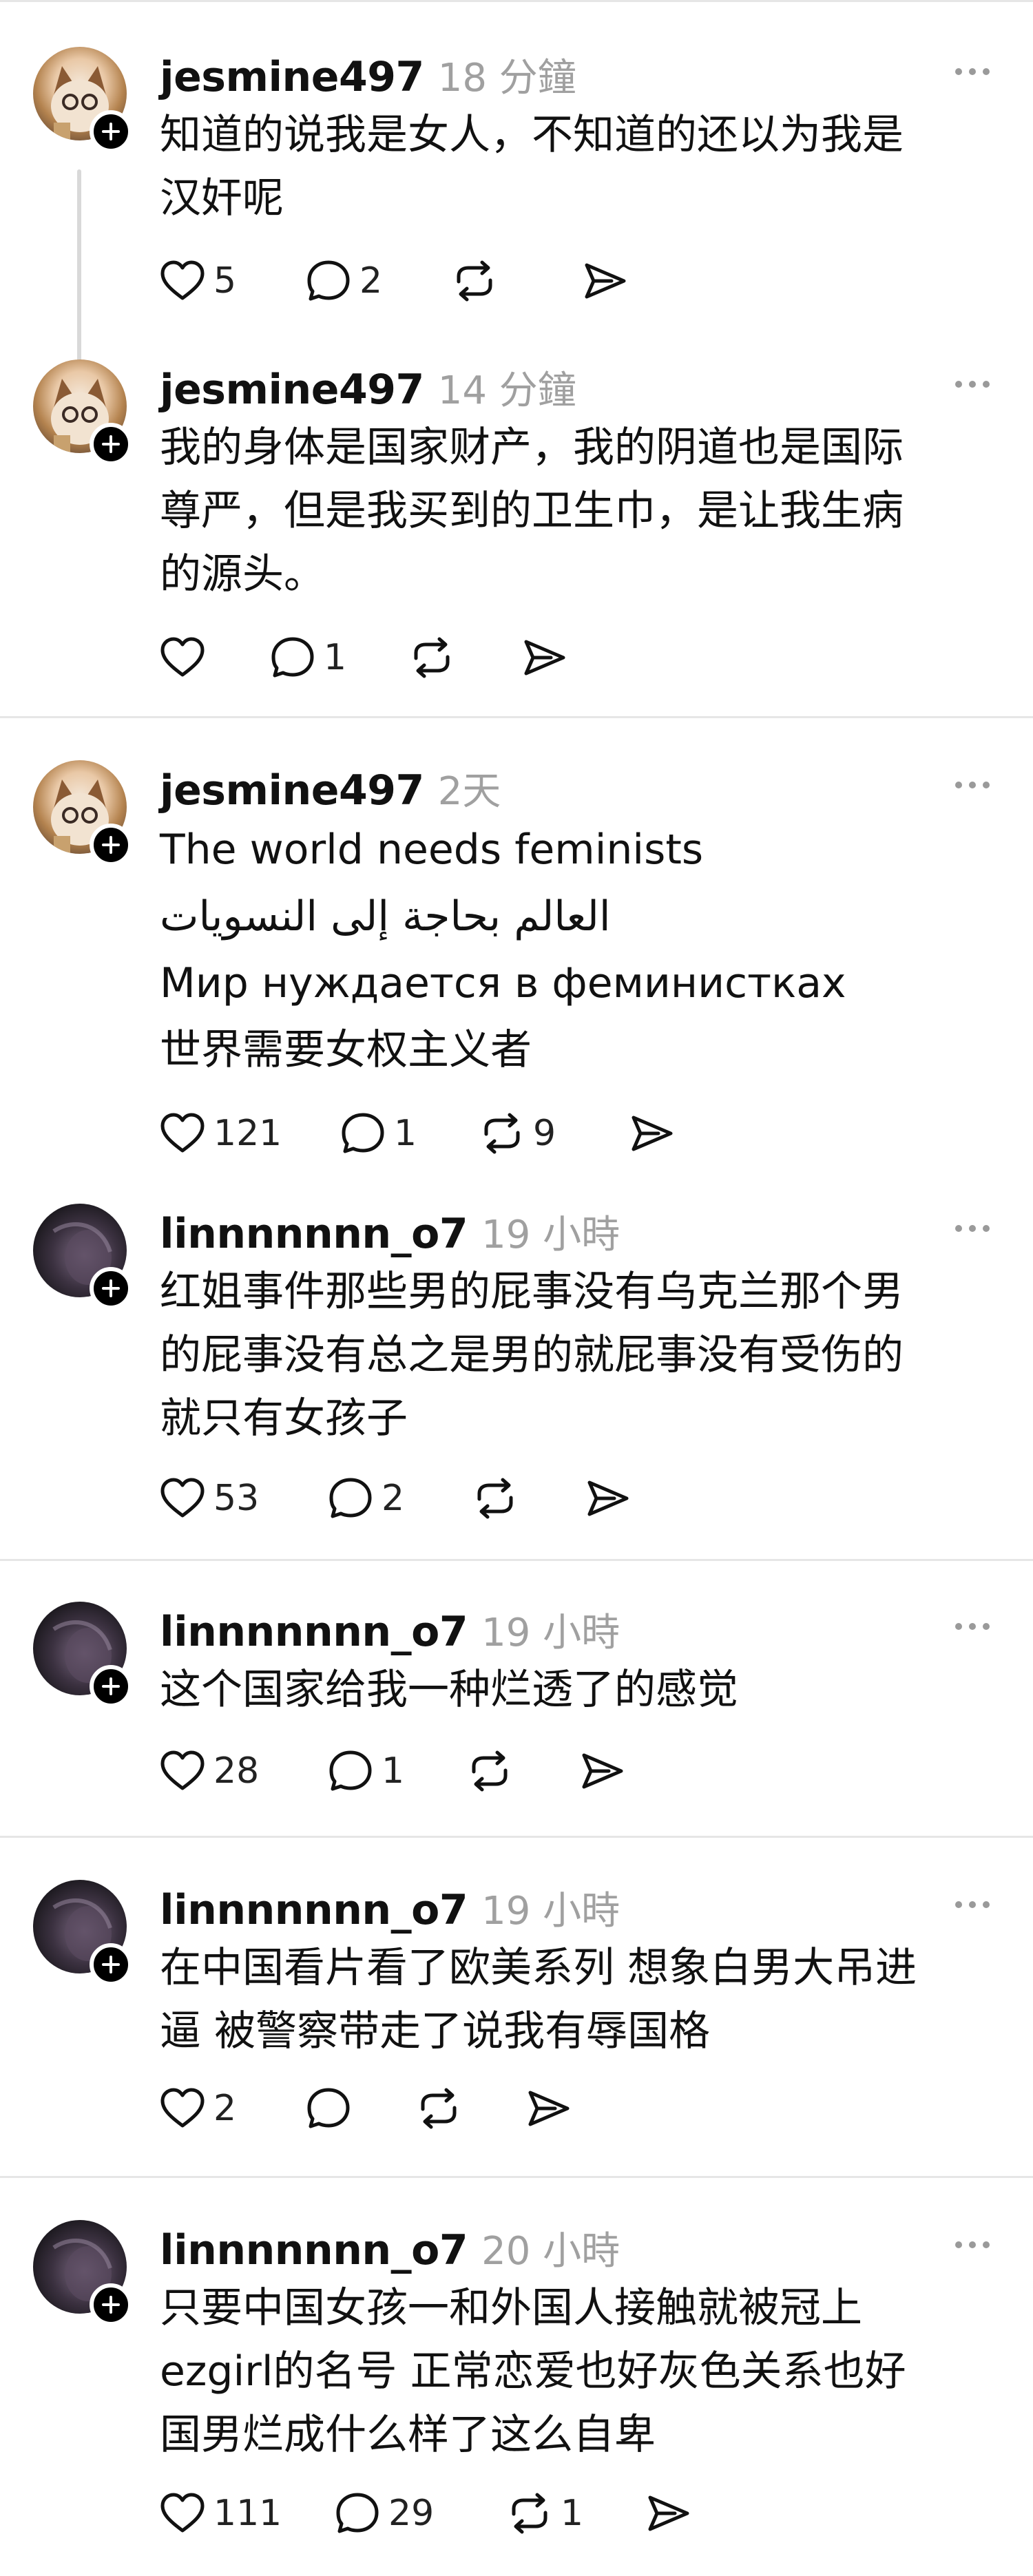 This screenshot has height=2576, width=1033. I want to click on post-text-line: 就只有女孩子, so click(284, 1418).